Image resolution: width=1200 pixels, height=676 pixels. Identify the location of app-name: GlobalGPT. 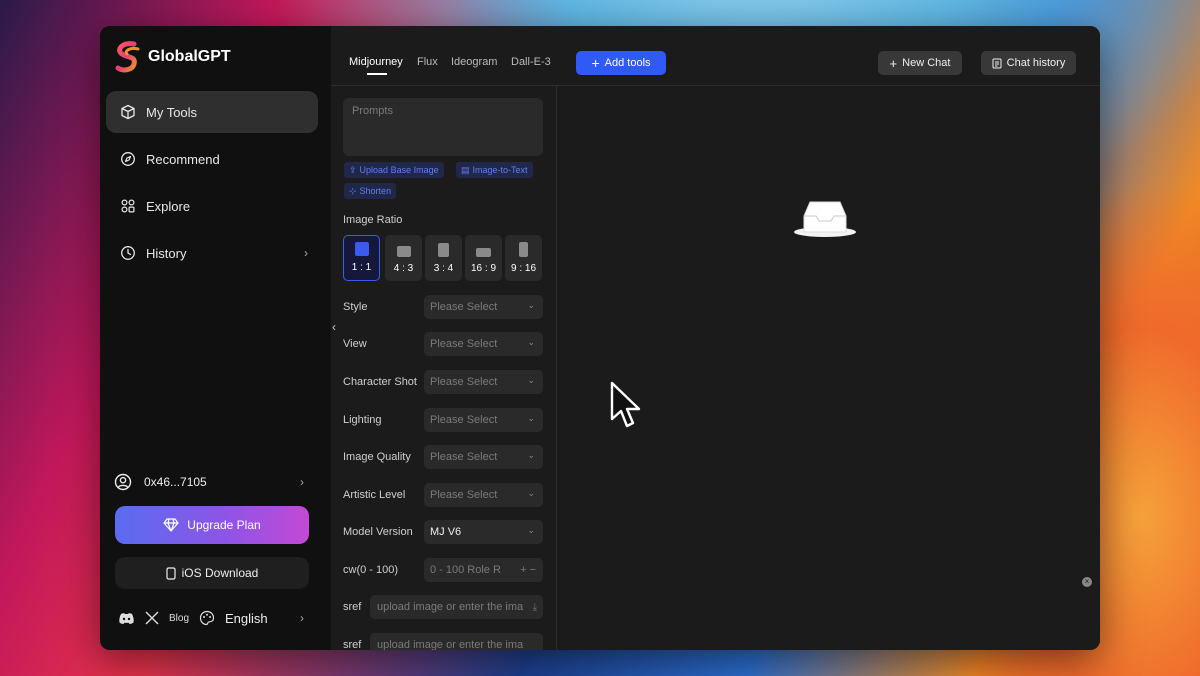
(189, 56).